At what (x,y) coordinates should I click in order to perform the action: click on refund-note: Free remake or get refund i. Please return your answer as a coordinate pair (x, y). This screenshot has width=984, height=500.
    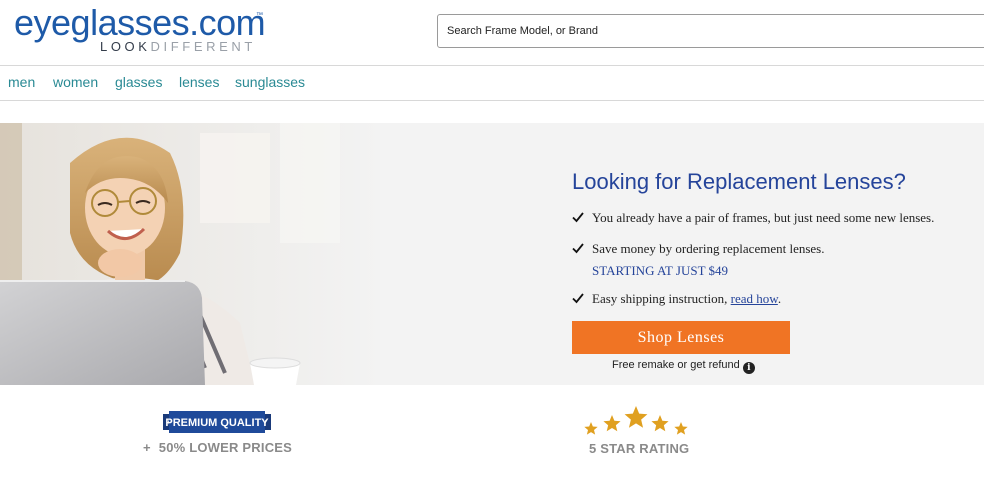
    Looking at the image, I should click on (683, 366).